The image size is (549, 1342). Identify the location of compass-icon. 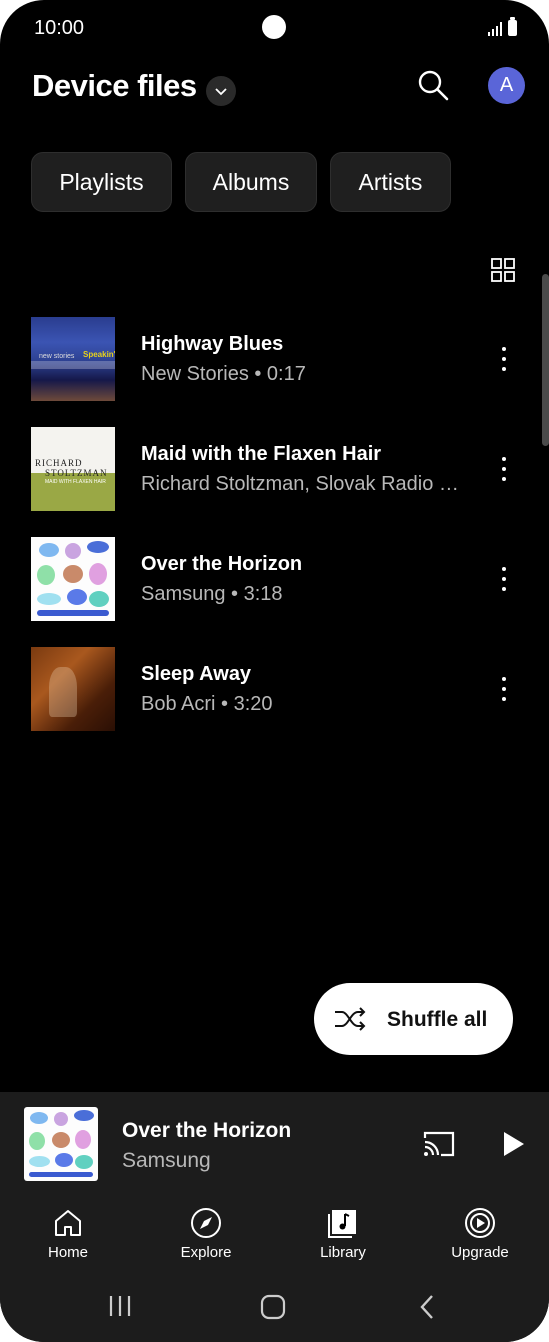
(206, 1223).